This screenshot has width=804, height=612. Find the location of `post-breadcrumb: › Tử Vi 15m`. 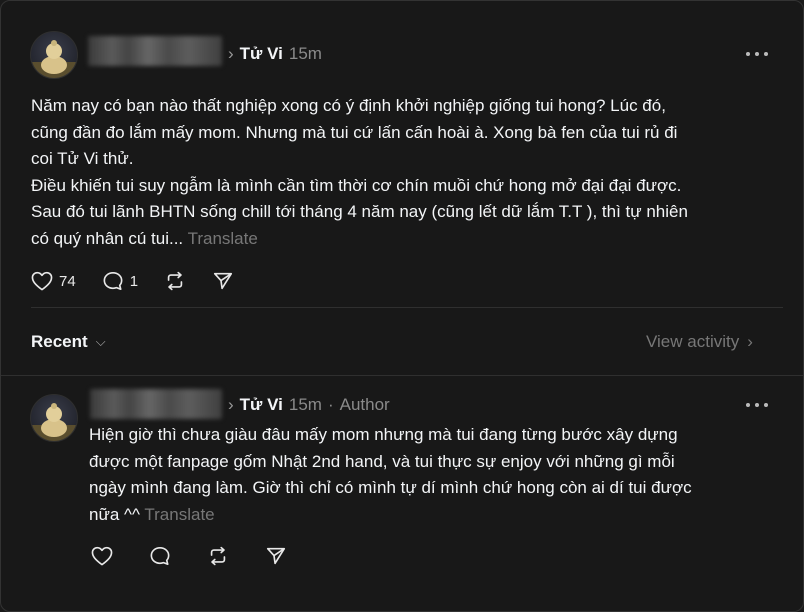

post-breadcrumb: › Tử Vi 15m is located at coordinates (275, 54).